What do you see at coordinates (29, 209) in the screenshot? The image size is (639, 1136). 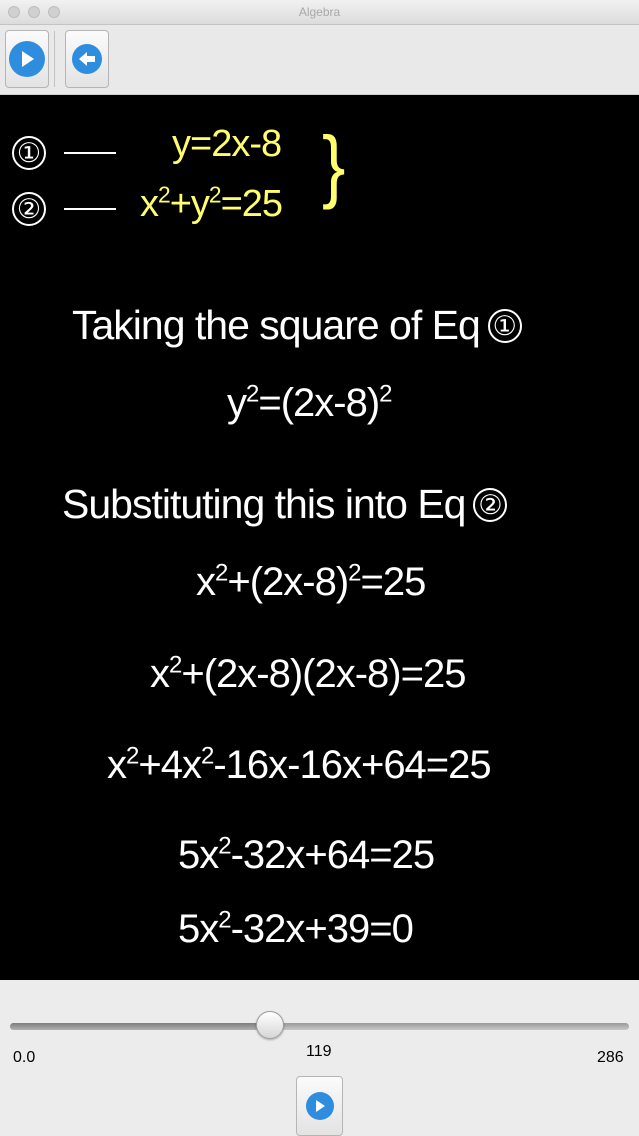 I see `equation-2-marker: ②` at bounding box center [29, 209].